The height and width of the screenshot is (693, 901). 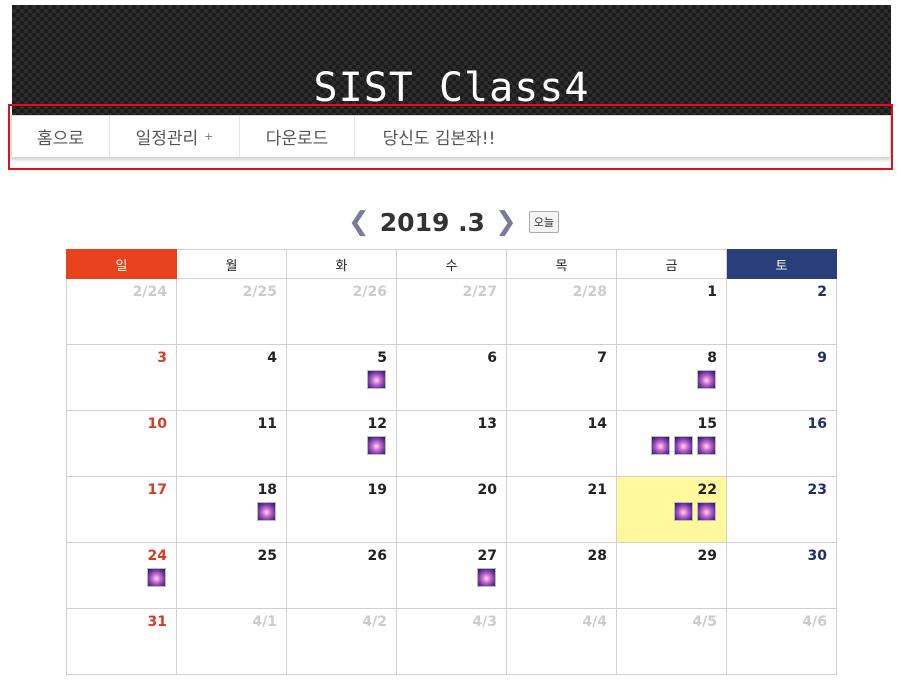 I want to click on weekday-row: 일 월 화 수 목 금 토, so click(x=451, y=264).